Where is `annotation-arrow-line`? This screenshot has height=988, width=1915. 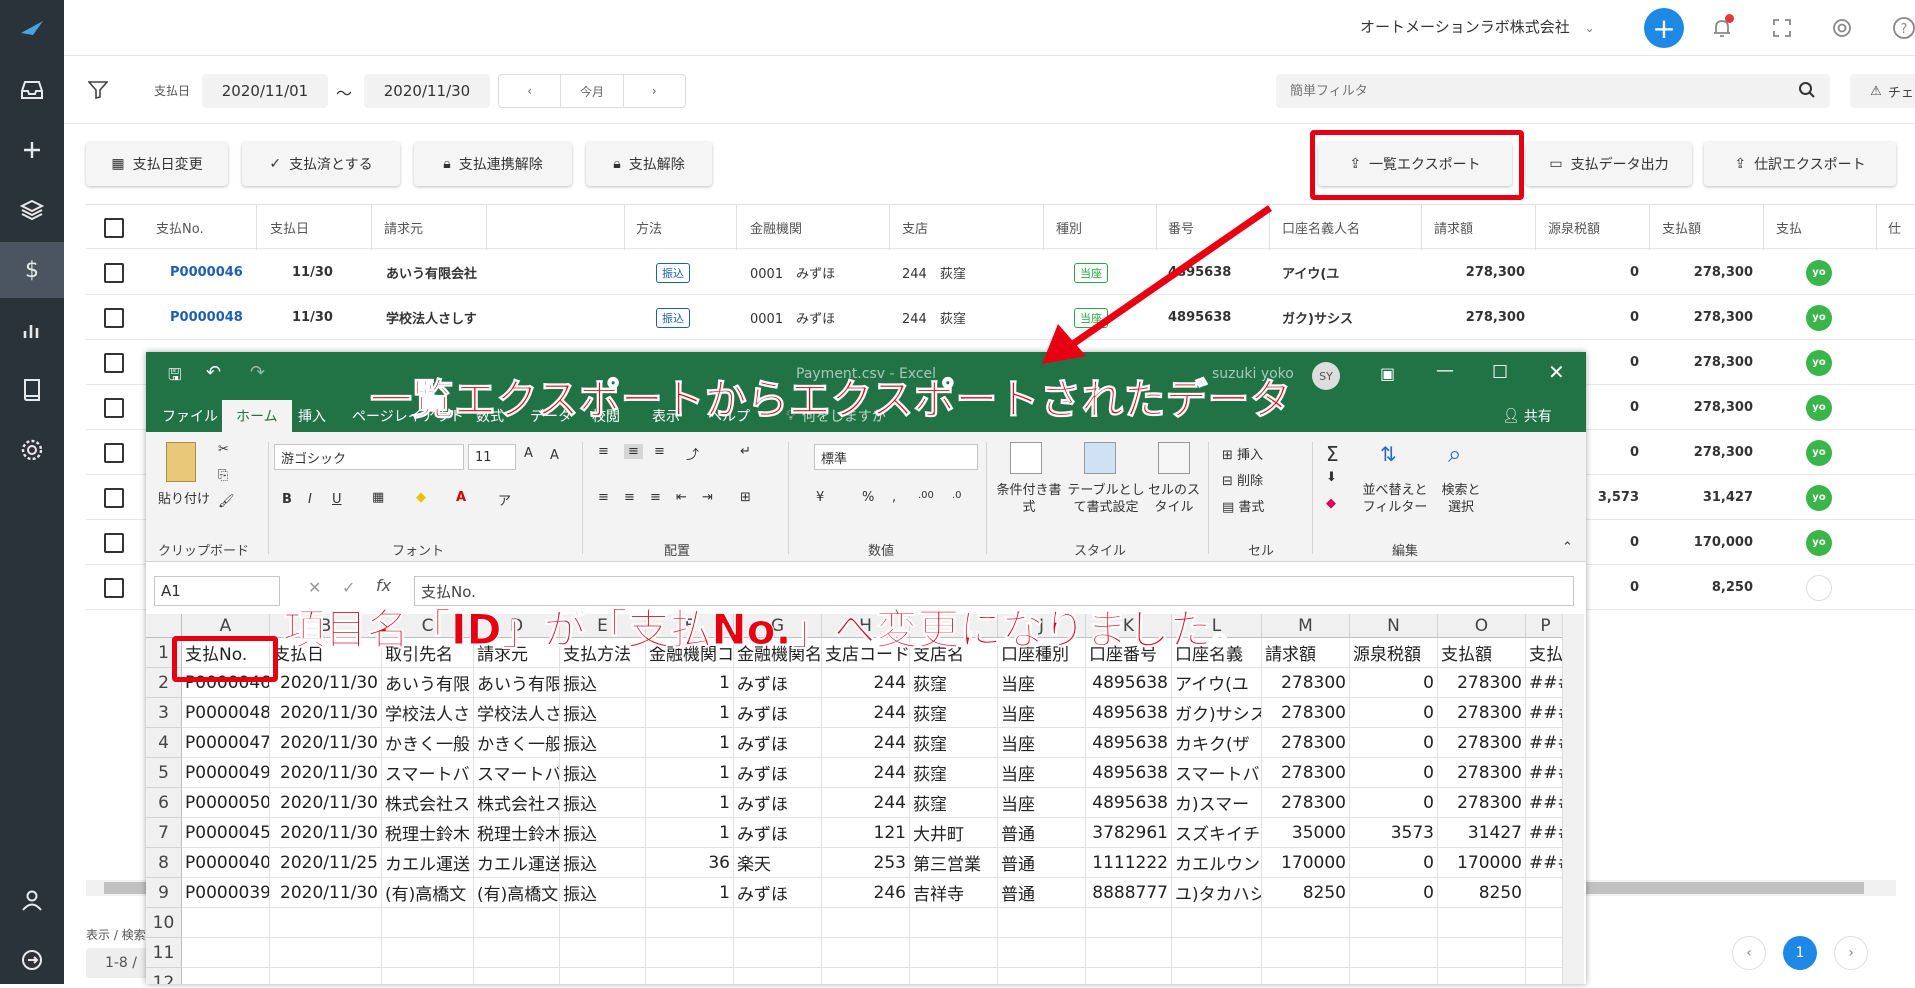
annotation-arrow-line is located at coordinates (1170, 277).